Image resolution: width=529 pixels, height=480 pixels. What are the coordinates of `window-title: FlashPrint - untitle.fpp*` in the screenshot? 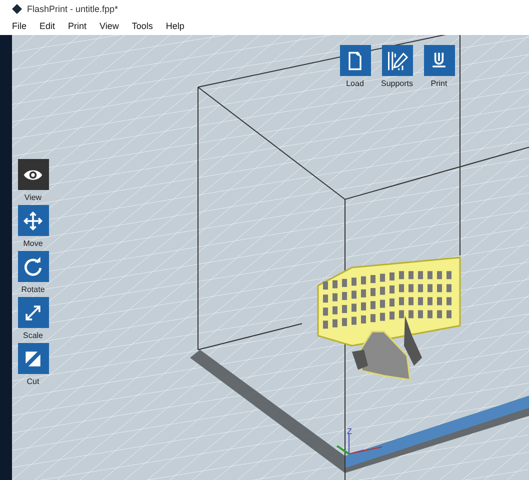 It's located at (72, 9).